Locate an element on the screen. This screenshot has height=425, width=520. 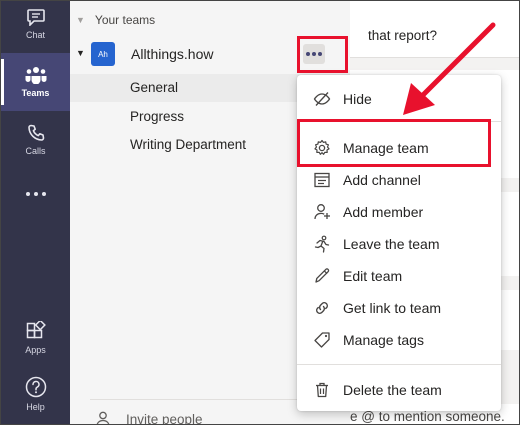
link-icon is located at coordinates (322, 308).